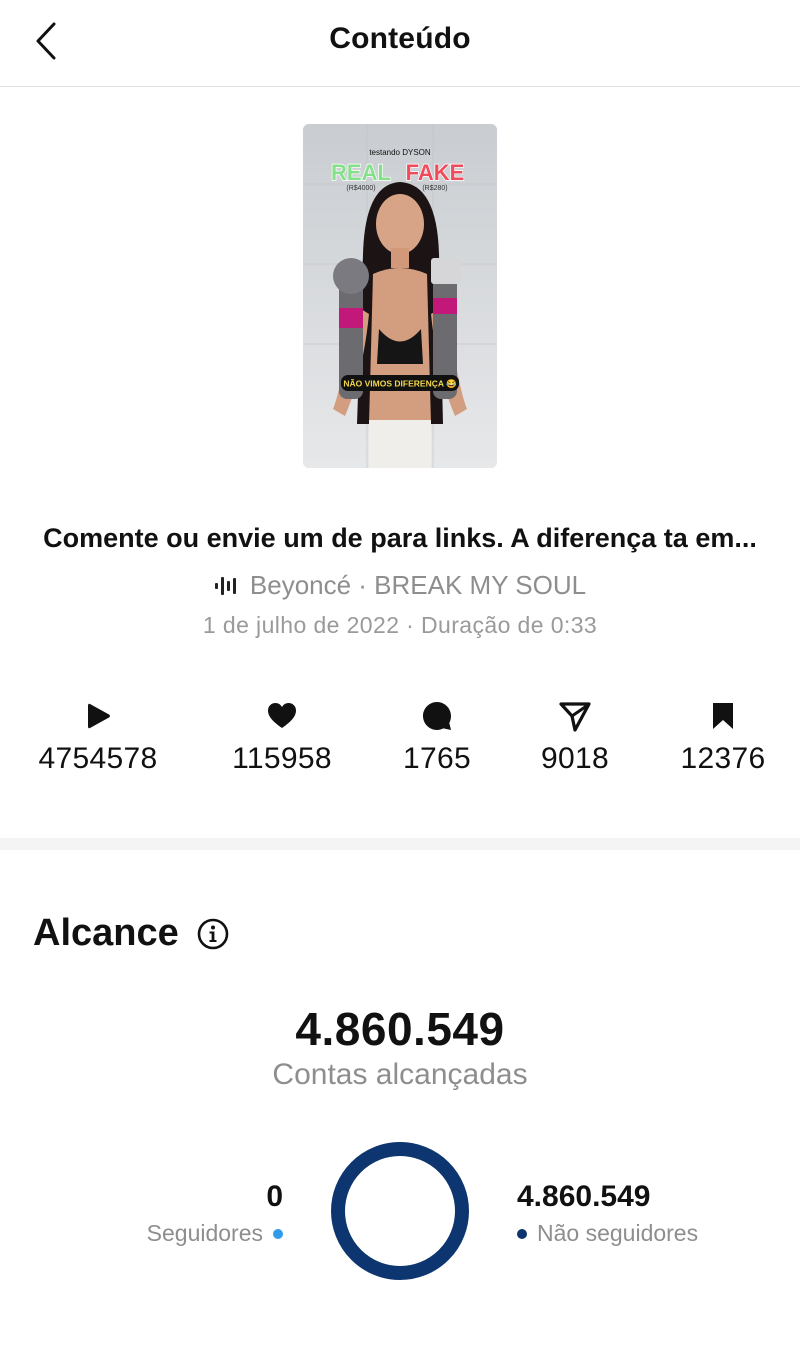  What do you see at coordinates (204, 1233) in the screenshot?
I see `followers-label: Seguidores` at bounding box center [204, 1233].